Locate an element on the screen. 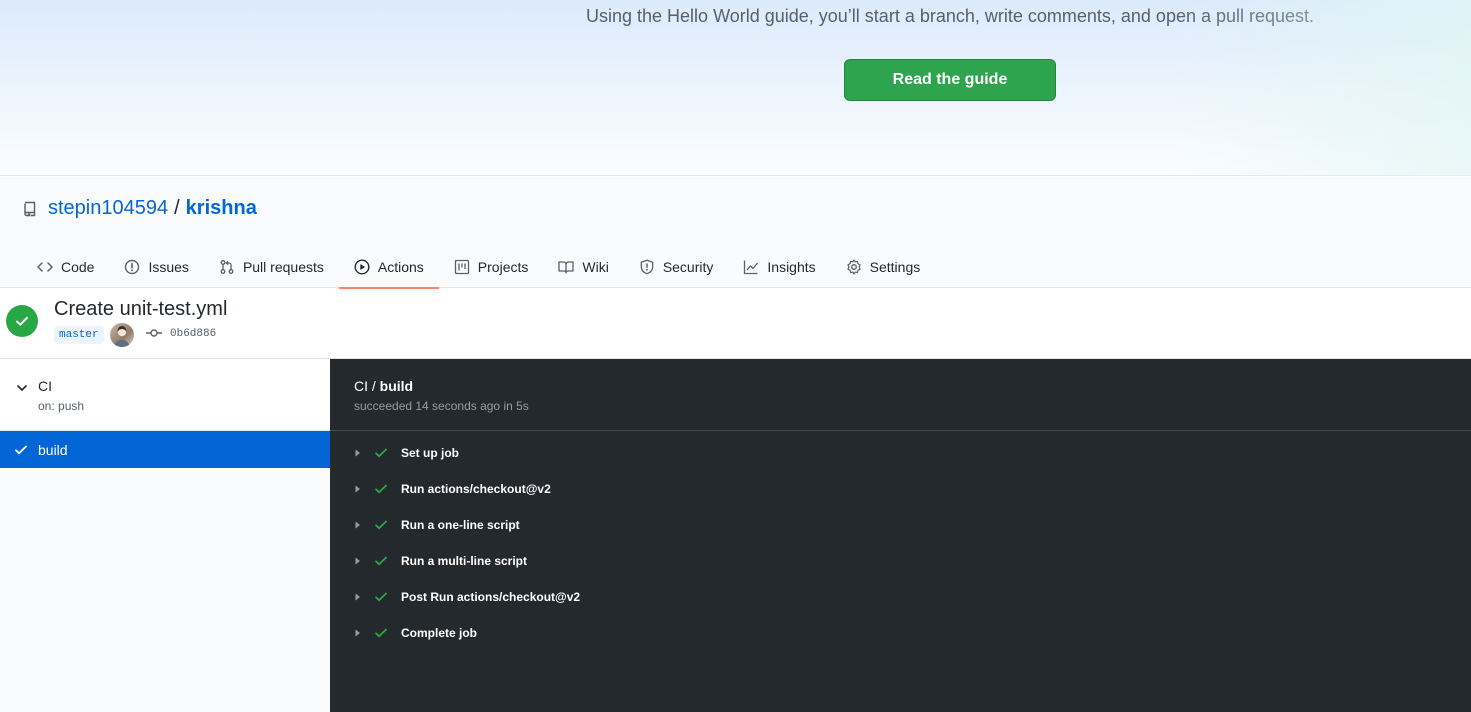 This screenshot has width=1471, height=712. log-title: CI / build is located at coordinates (383, 386).